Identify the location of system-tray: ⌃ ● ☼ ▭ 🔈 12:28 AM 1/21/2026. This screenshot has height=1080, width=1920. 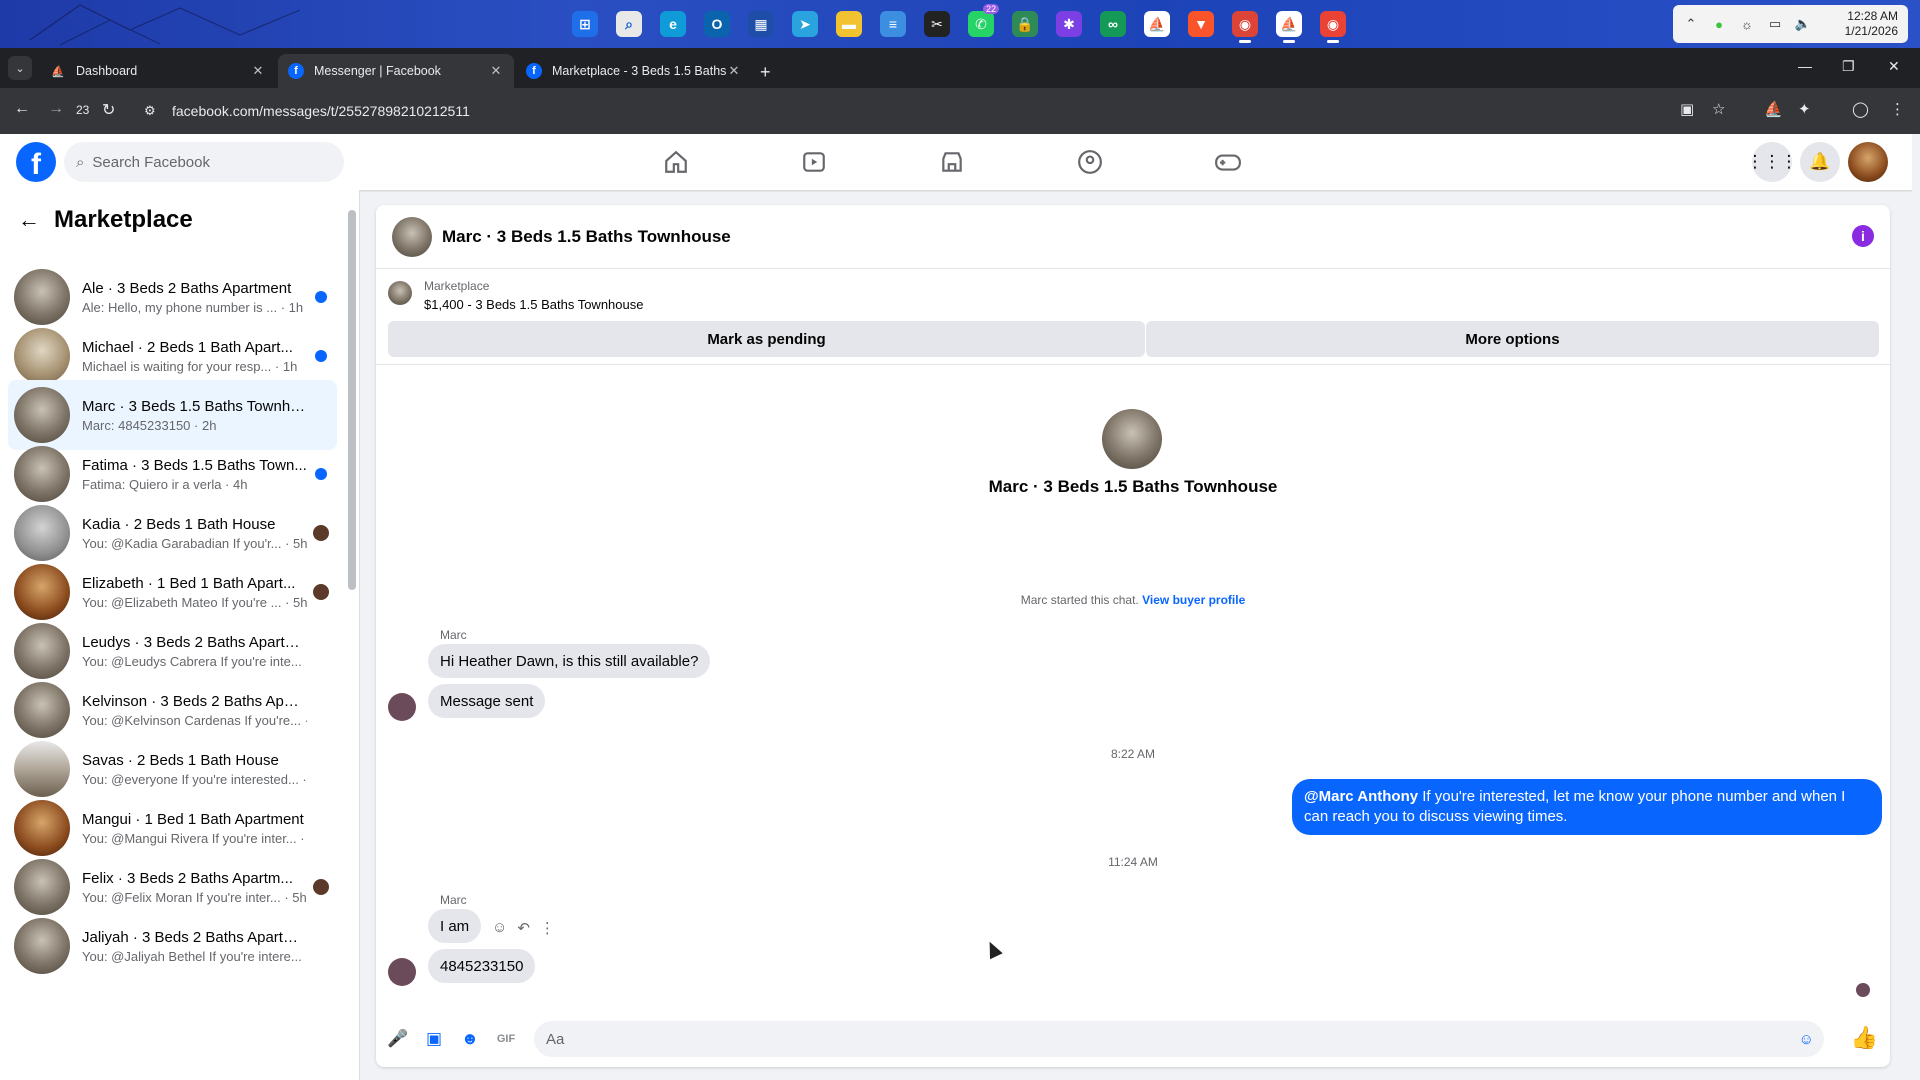
(1790, 24).